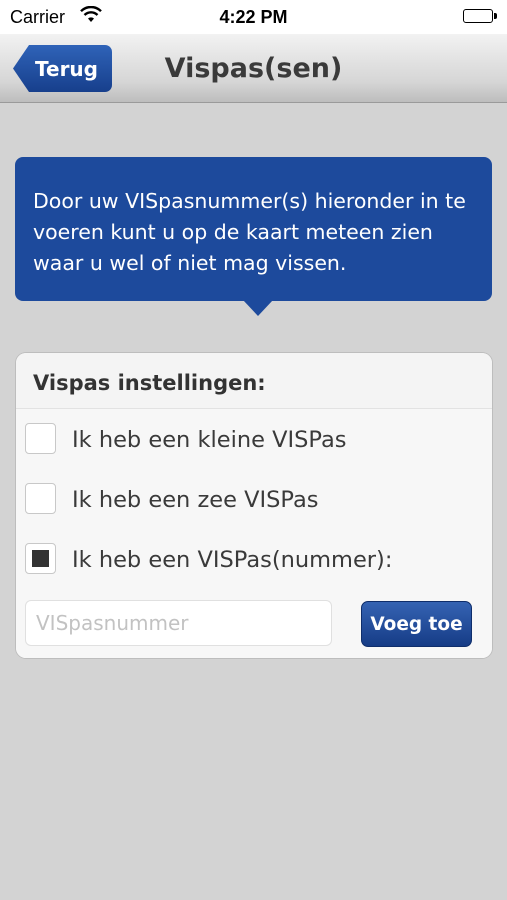 The height and width of the screenshot is (900, 507). Describe the element at coordinates (195, 500) in the screenshot. I see `option-label-zee-vispas: Ik heb een zee VISPas` at that location.